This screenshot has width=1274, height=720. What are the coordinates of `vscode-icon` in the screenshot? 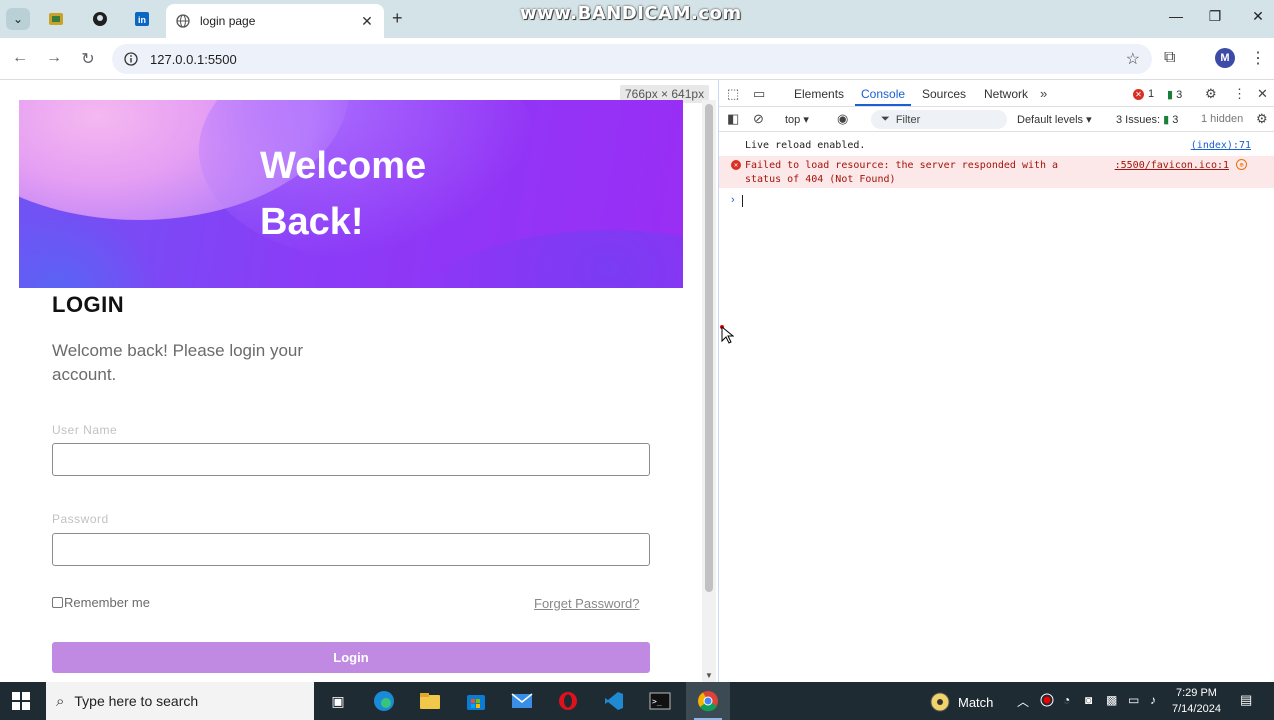 It's located at (614, 701).